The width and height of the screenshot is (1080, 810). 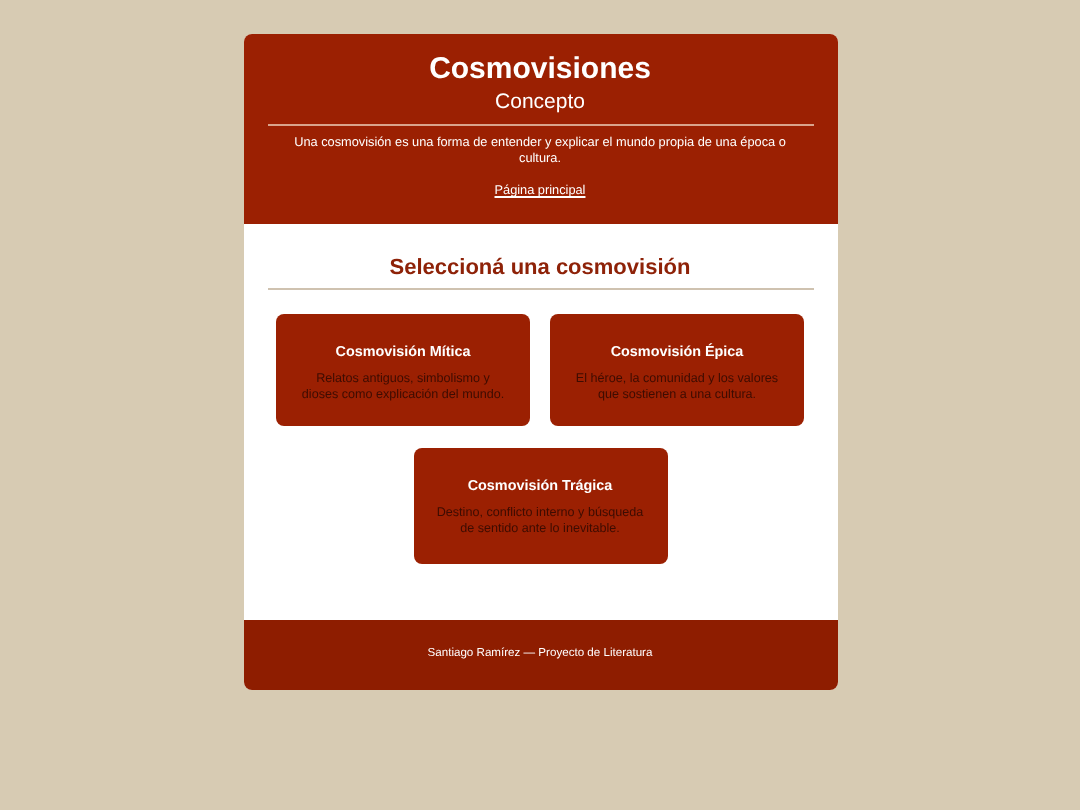 What do you see at coordinates (540, 70) in the screenshot?
I see `page-title: Cosmovisiones` at bounding box center [540, 70].